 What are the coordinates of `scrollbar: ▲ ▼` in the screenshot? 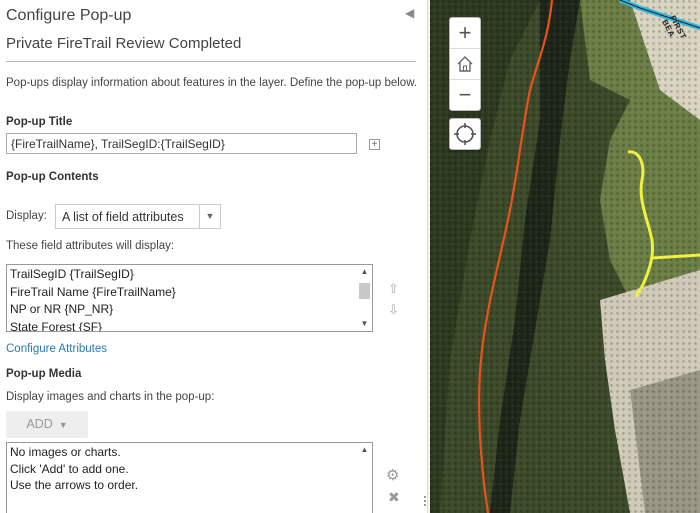 It's located at (364, 298).